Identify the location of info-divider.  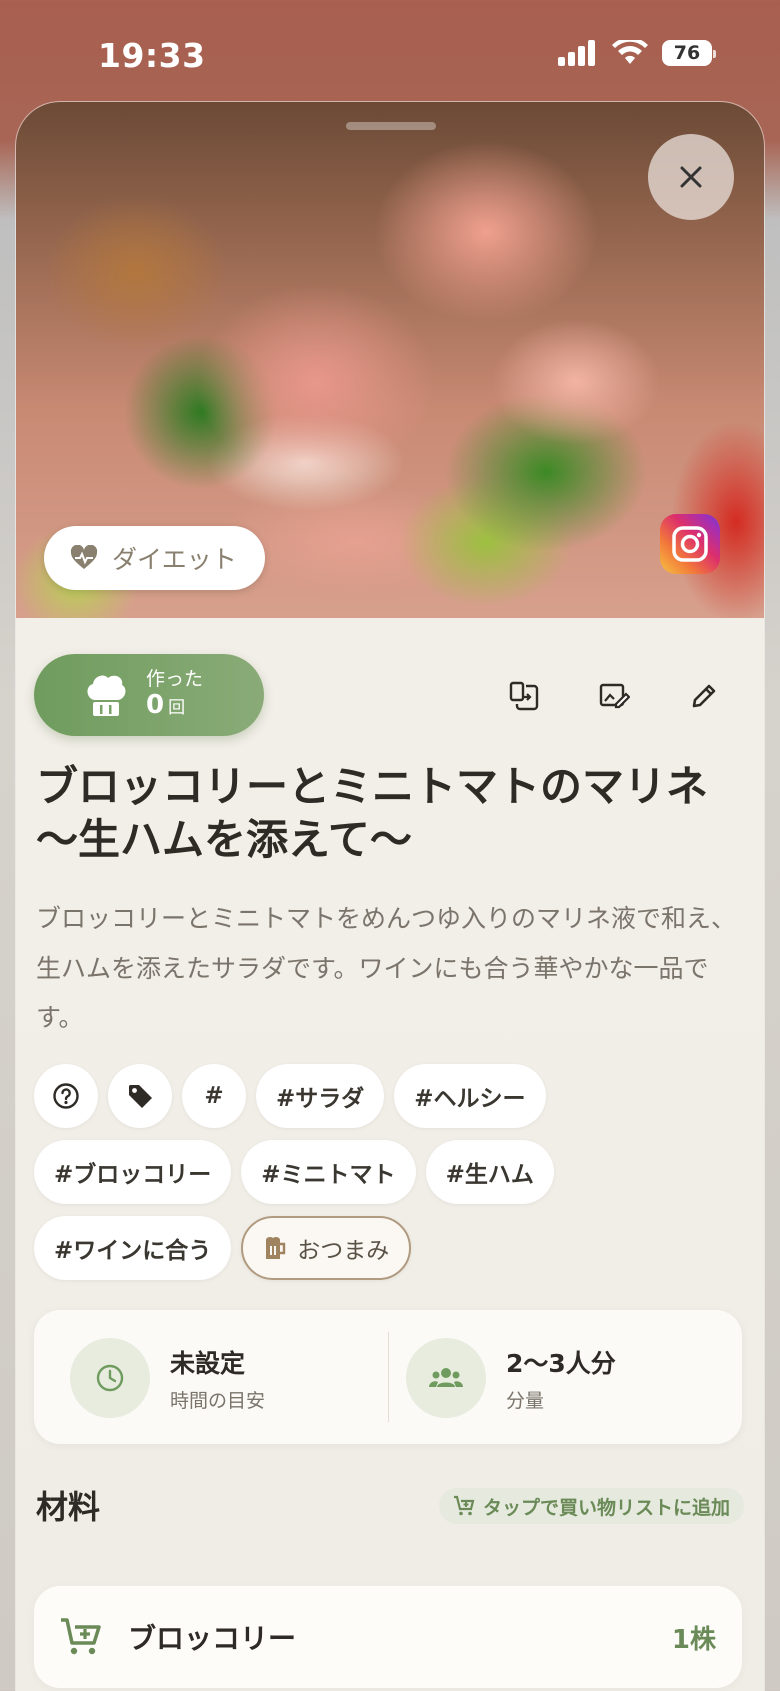
(388, 1377).